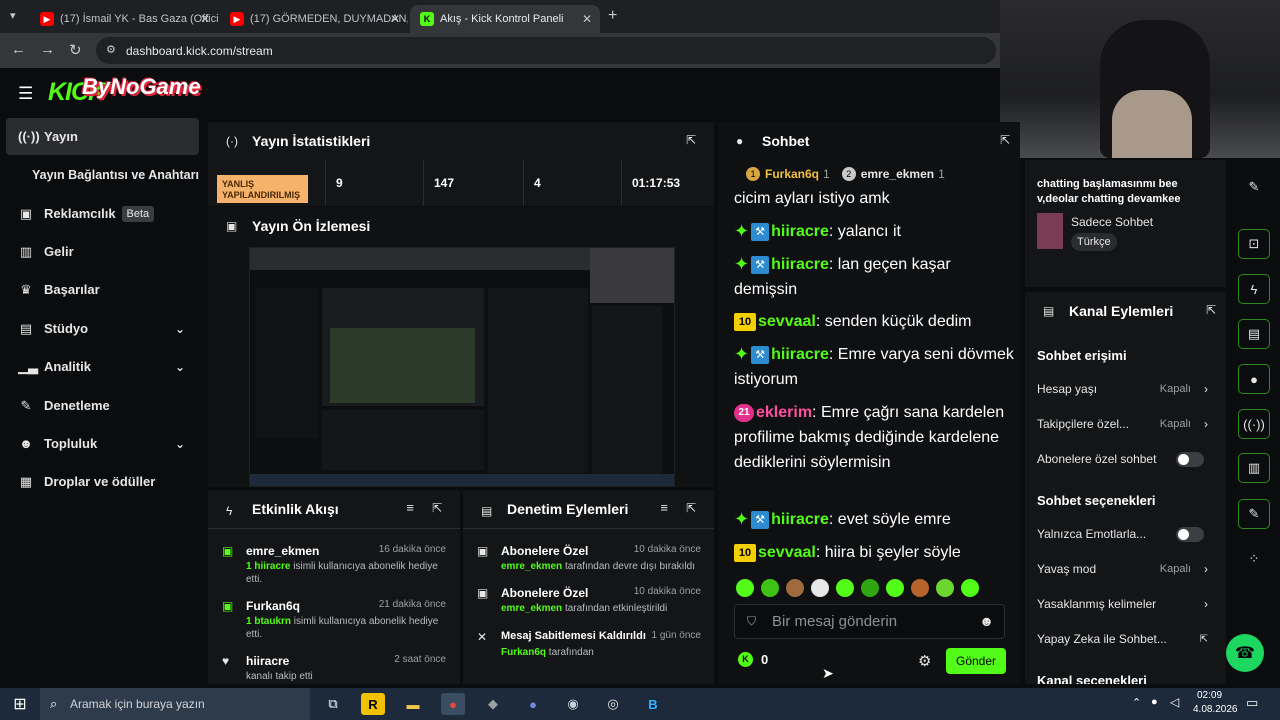 This screenshot has height=720, width=1280. I want to click on moderation-user: Furkan6q, so click(523, 652).